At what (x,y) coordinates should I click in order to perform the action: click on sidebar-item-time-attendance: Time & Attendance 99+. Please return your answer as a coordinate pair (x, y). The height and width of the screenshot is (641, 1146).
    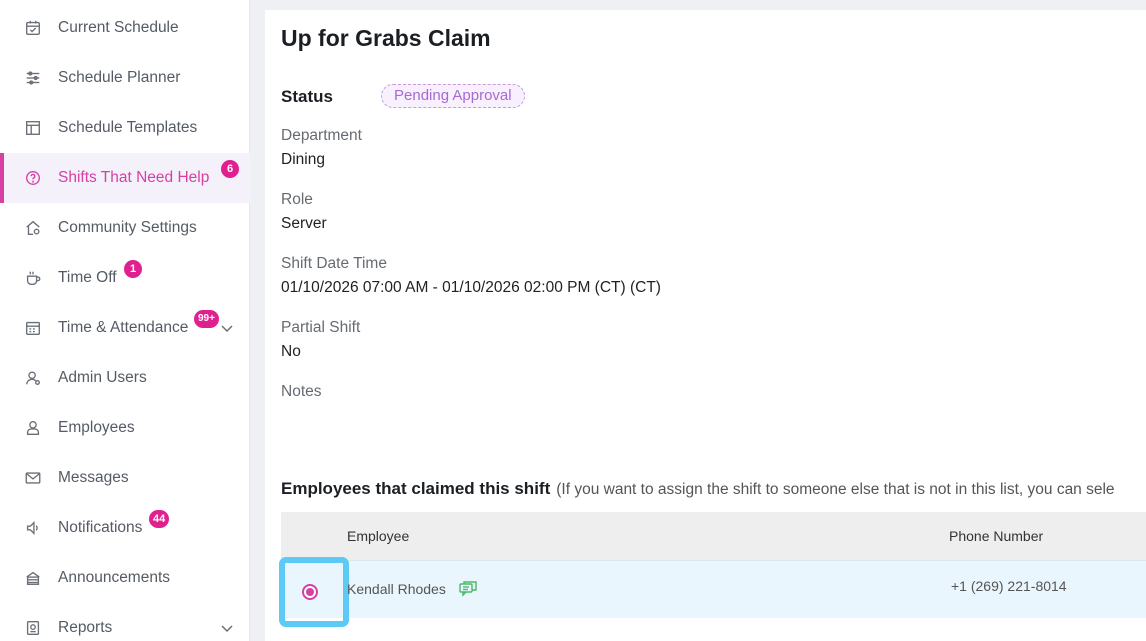
    Looking at the image, I should click on (125, 328).